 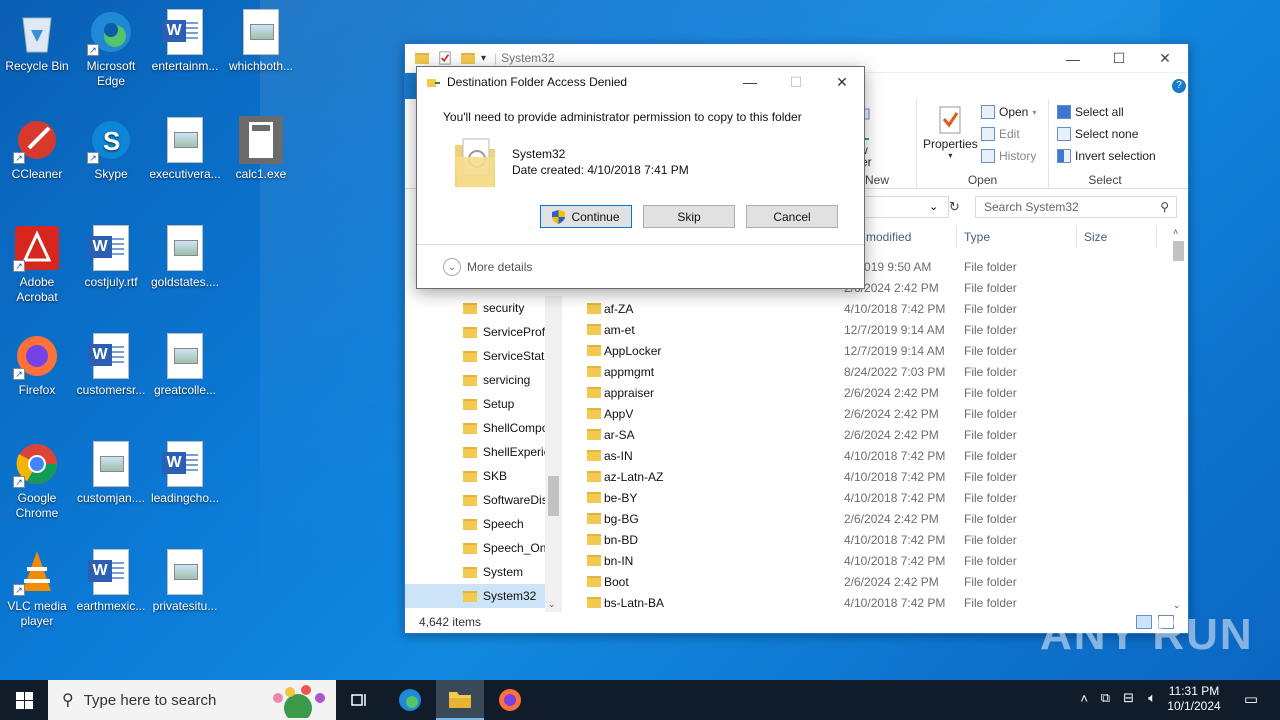 What do you see at coordinates (1090, 112) in the screenshot?
I see `select-all-button: Select all` at bounding box center [1090, 112].